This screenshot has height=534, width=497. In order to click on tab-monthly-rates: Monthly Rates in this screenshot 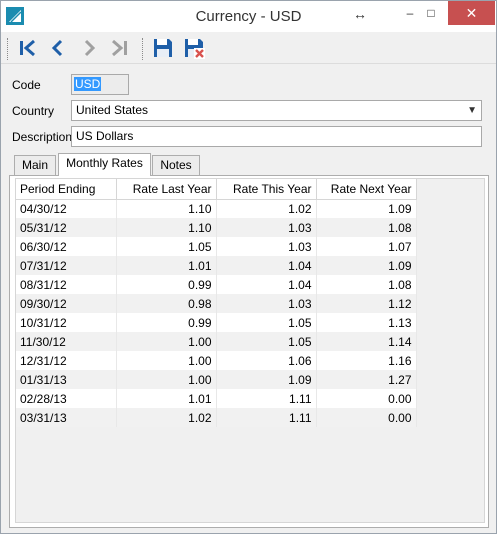, I will do `click(104, 164)`.